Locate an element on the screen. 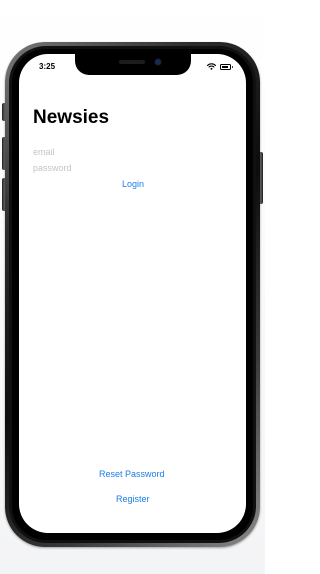 Image resolution: width=320 pixels, height=574 pixels. speaker-grille is located at coordinates (132, 62).